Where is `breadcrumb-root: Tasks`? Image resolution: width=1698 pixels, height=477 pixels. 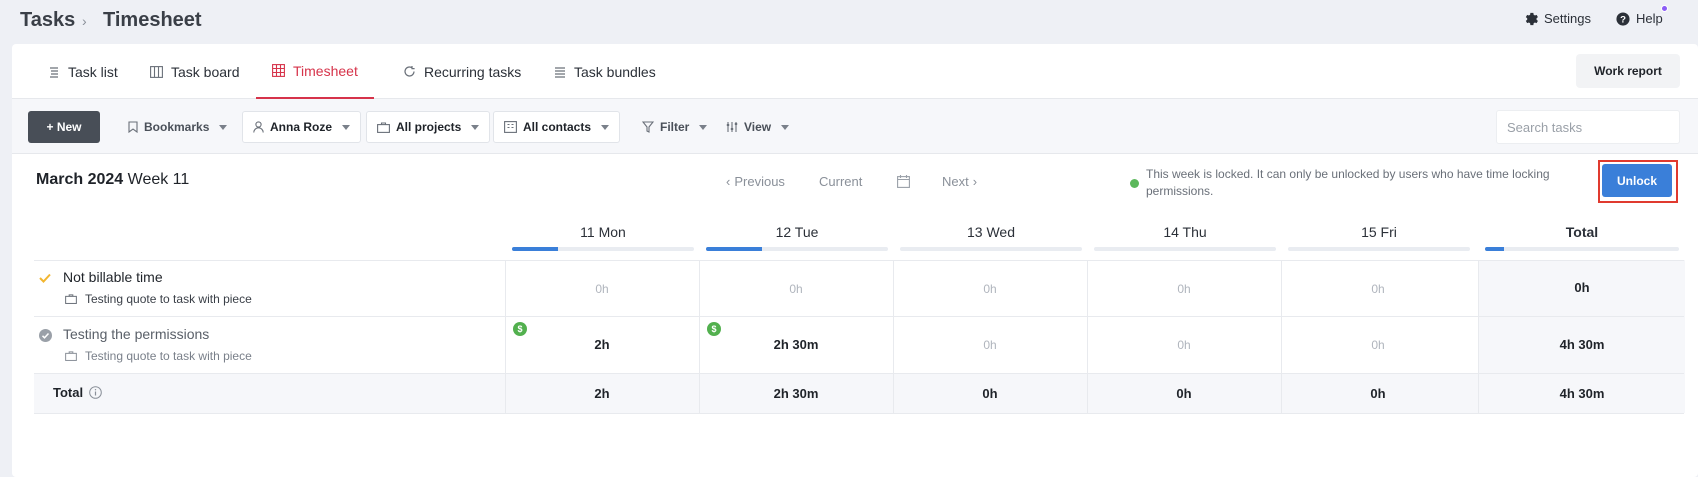 breadcrumb-root: Tasks is located at coordinates (47, 20).